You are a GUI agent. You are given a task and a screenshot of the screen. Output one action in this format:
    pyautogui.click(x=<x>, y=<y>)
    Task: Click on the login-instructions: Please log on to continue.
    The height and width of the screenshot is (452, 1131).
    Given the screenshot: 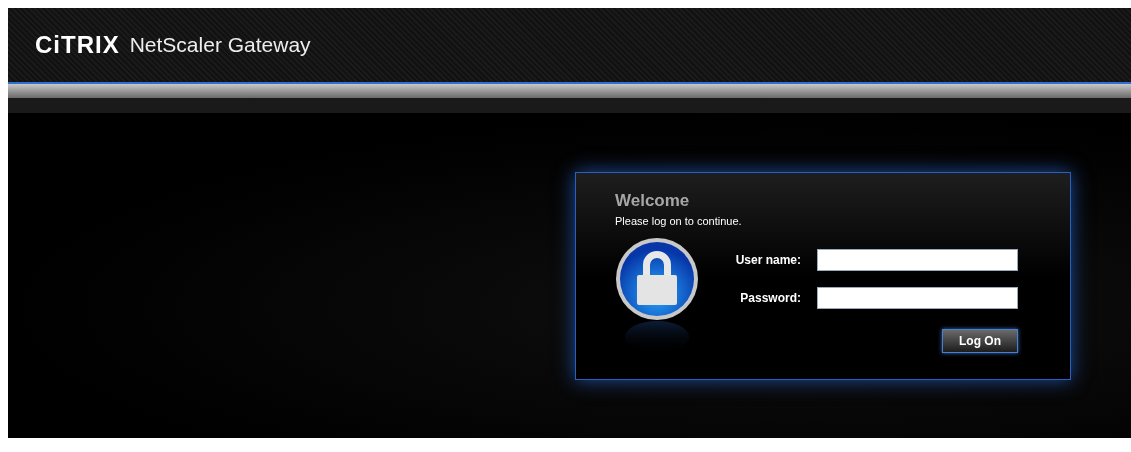 What is the action you would take?
    pyautogui.click(x=679, y=221)
    